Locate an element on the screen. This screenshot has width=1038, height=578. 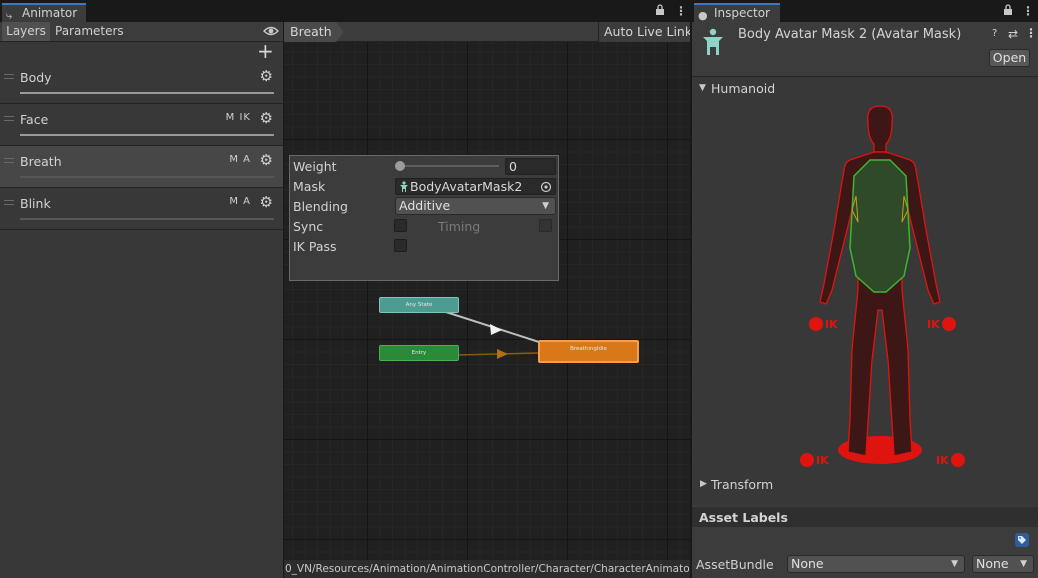
humanoid-foldout-label: Humanoid is located at coordinates (743, 88).